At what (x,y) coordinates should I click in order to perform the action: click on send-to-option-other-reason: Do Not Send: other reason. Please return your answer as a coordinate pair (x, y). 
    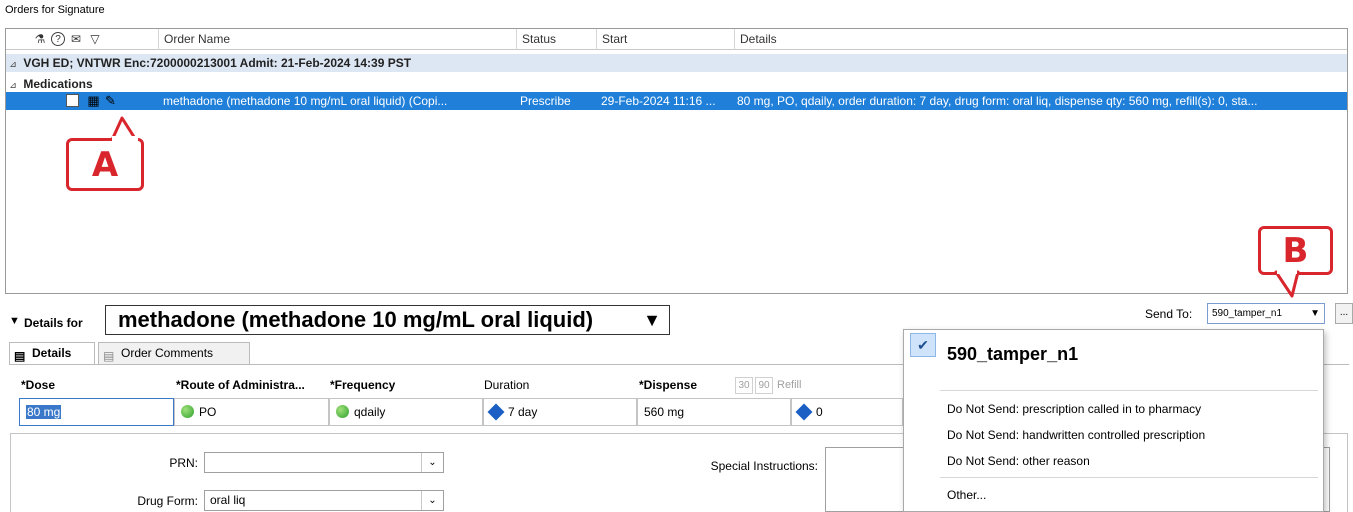
    Looking at the image, I should click on (1018, 461).